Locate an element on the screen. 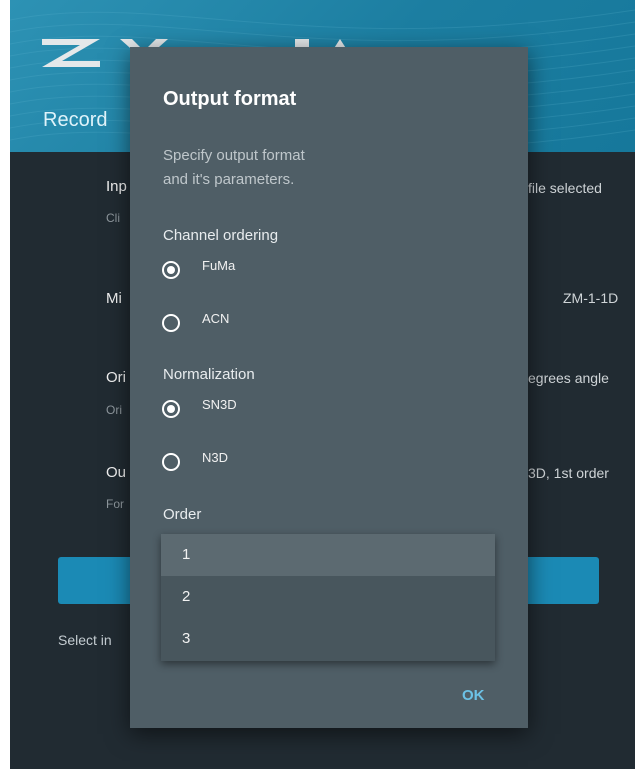  bottom-hint: Select in is located at coordinates (85, 640).